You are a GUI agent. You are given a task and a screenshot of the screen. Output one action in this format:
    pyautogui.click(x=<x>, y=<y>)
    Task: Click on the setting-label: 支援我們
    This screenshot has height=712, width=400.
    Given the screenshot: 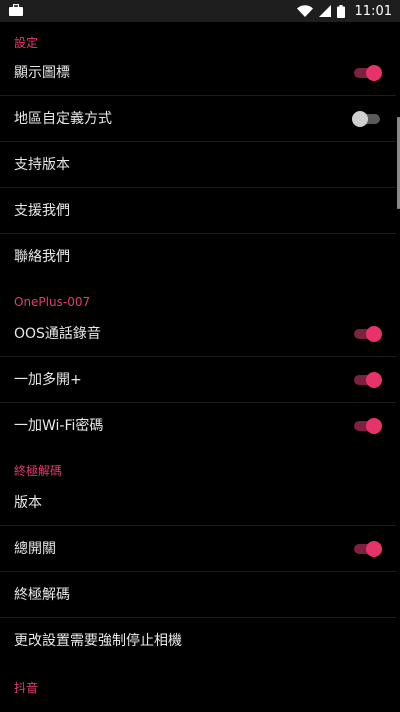 What is the action you would take?
    pyautogui.click(x=42, y=211)
    